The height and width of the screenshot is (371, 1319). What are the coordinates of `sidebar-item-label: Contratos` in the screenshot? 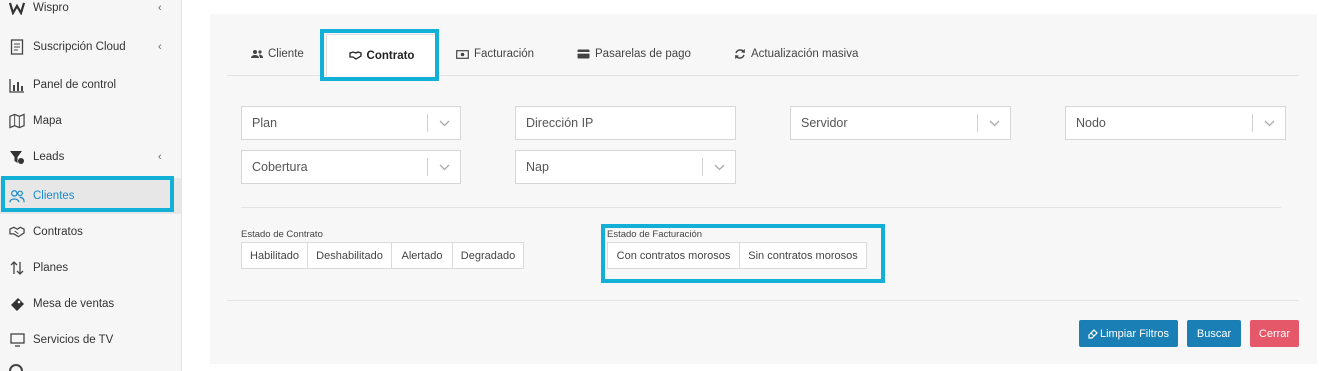 It's located at (58, 232).